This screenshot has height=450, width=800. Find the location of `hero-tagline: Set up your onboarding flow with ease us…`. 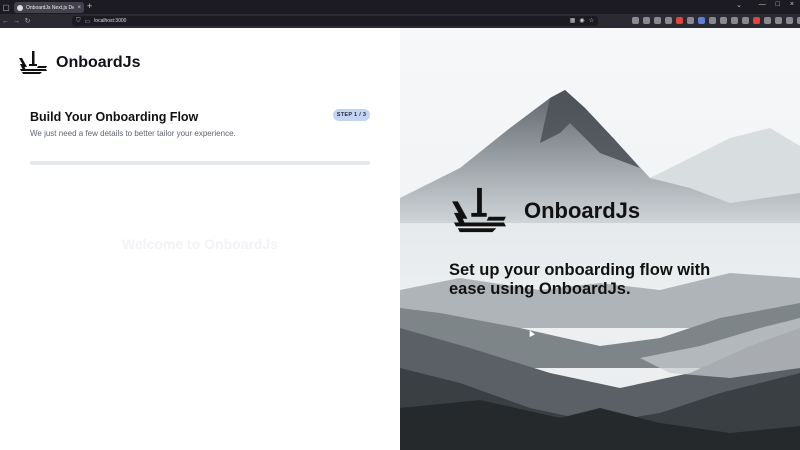

hero-tagline: Set up your onboarding flow with ease us… is located at coordinates (580, 279).